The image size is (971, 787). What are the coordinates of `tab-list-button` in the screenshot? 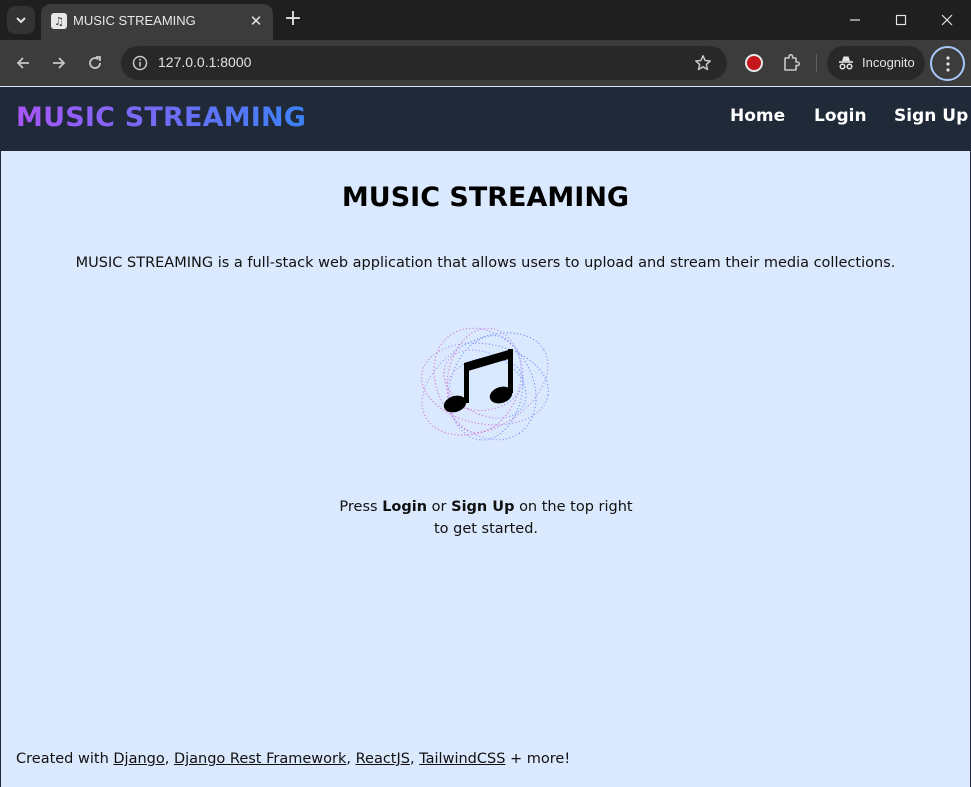 It's located at (21, 20).